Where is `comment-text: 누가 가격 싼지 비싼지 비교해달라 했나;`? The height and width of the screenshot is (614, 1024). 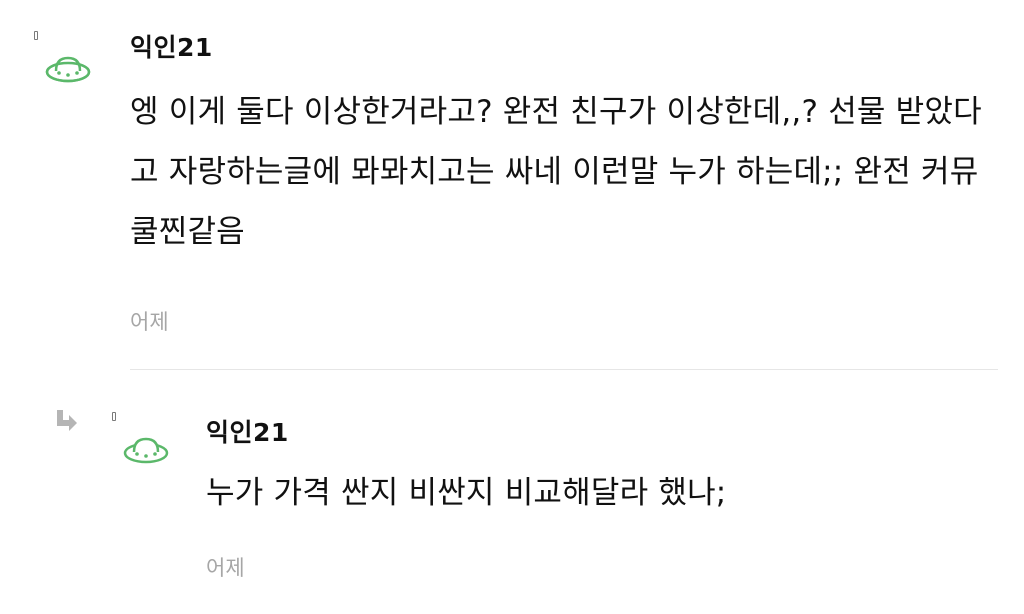 comment-text: 누가 가격 싼지 비싼지 비교해달라 했나; is located at coordinates (466, 493).